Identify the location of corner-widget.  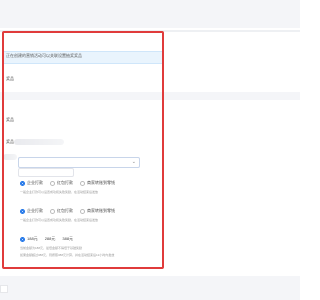
(4, 289).